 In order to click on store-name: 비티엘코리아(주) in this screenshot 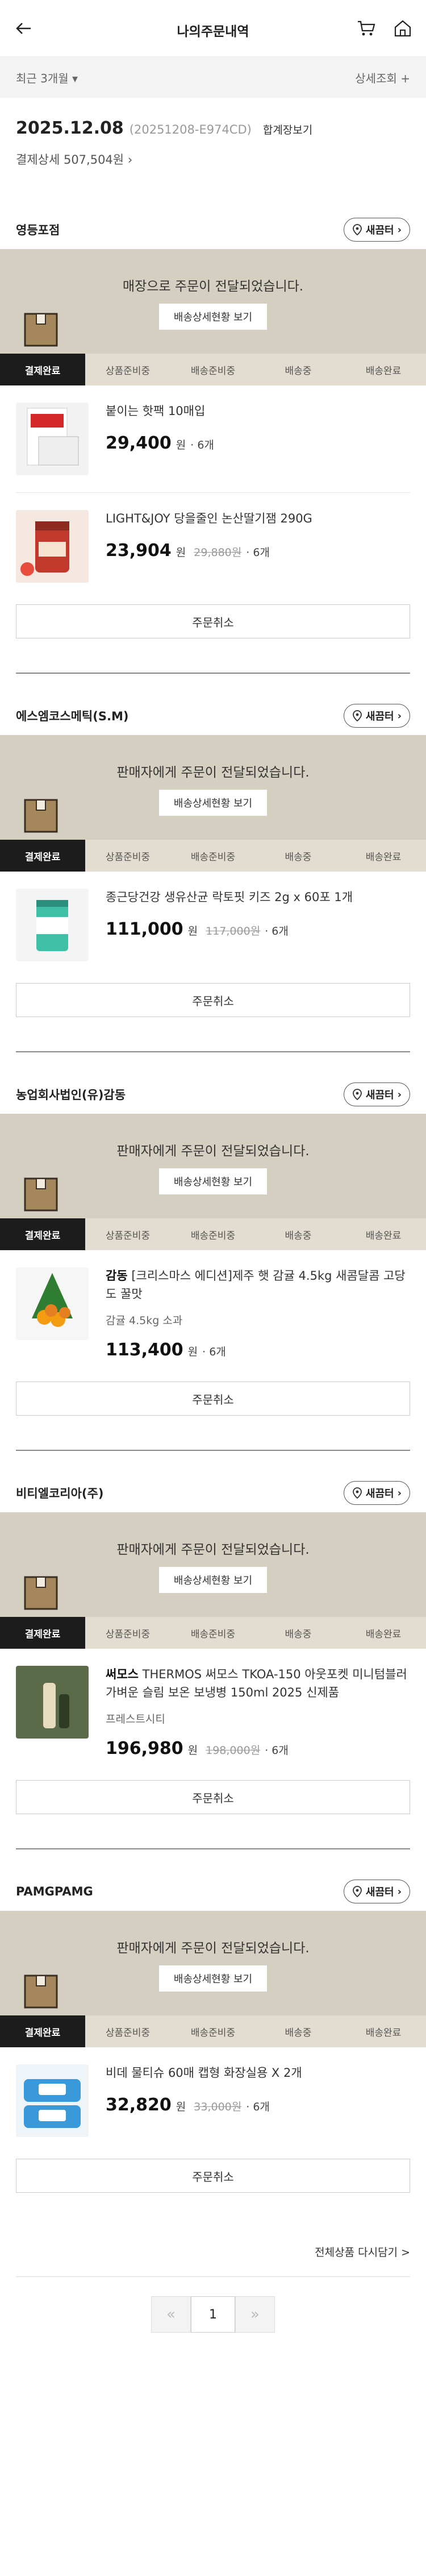, I will do `click(60, 1494)`.